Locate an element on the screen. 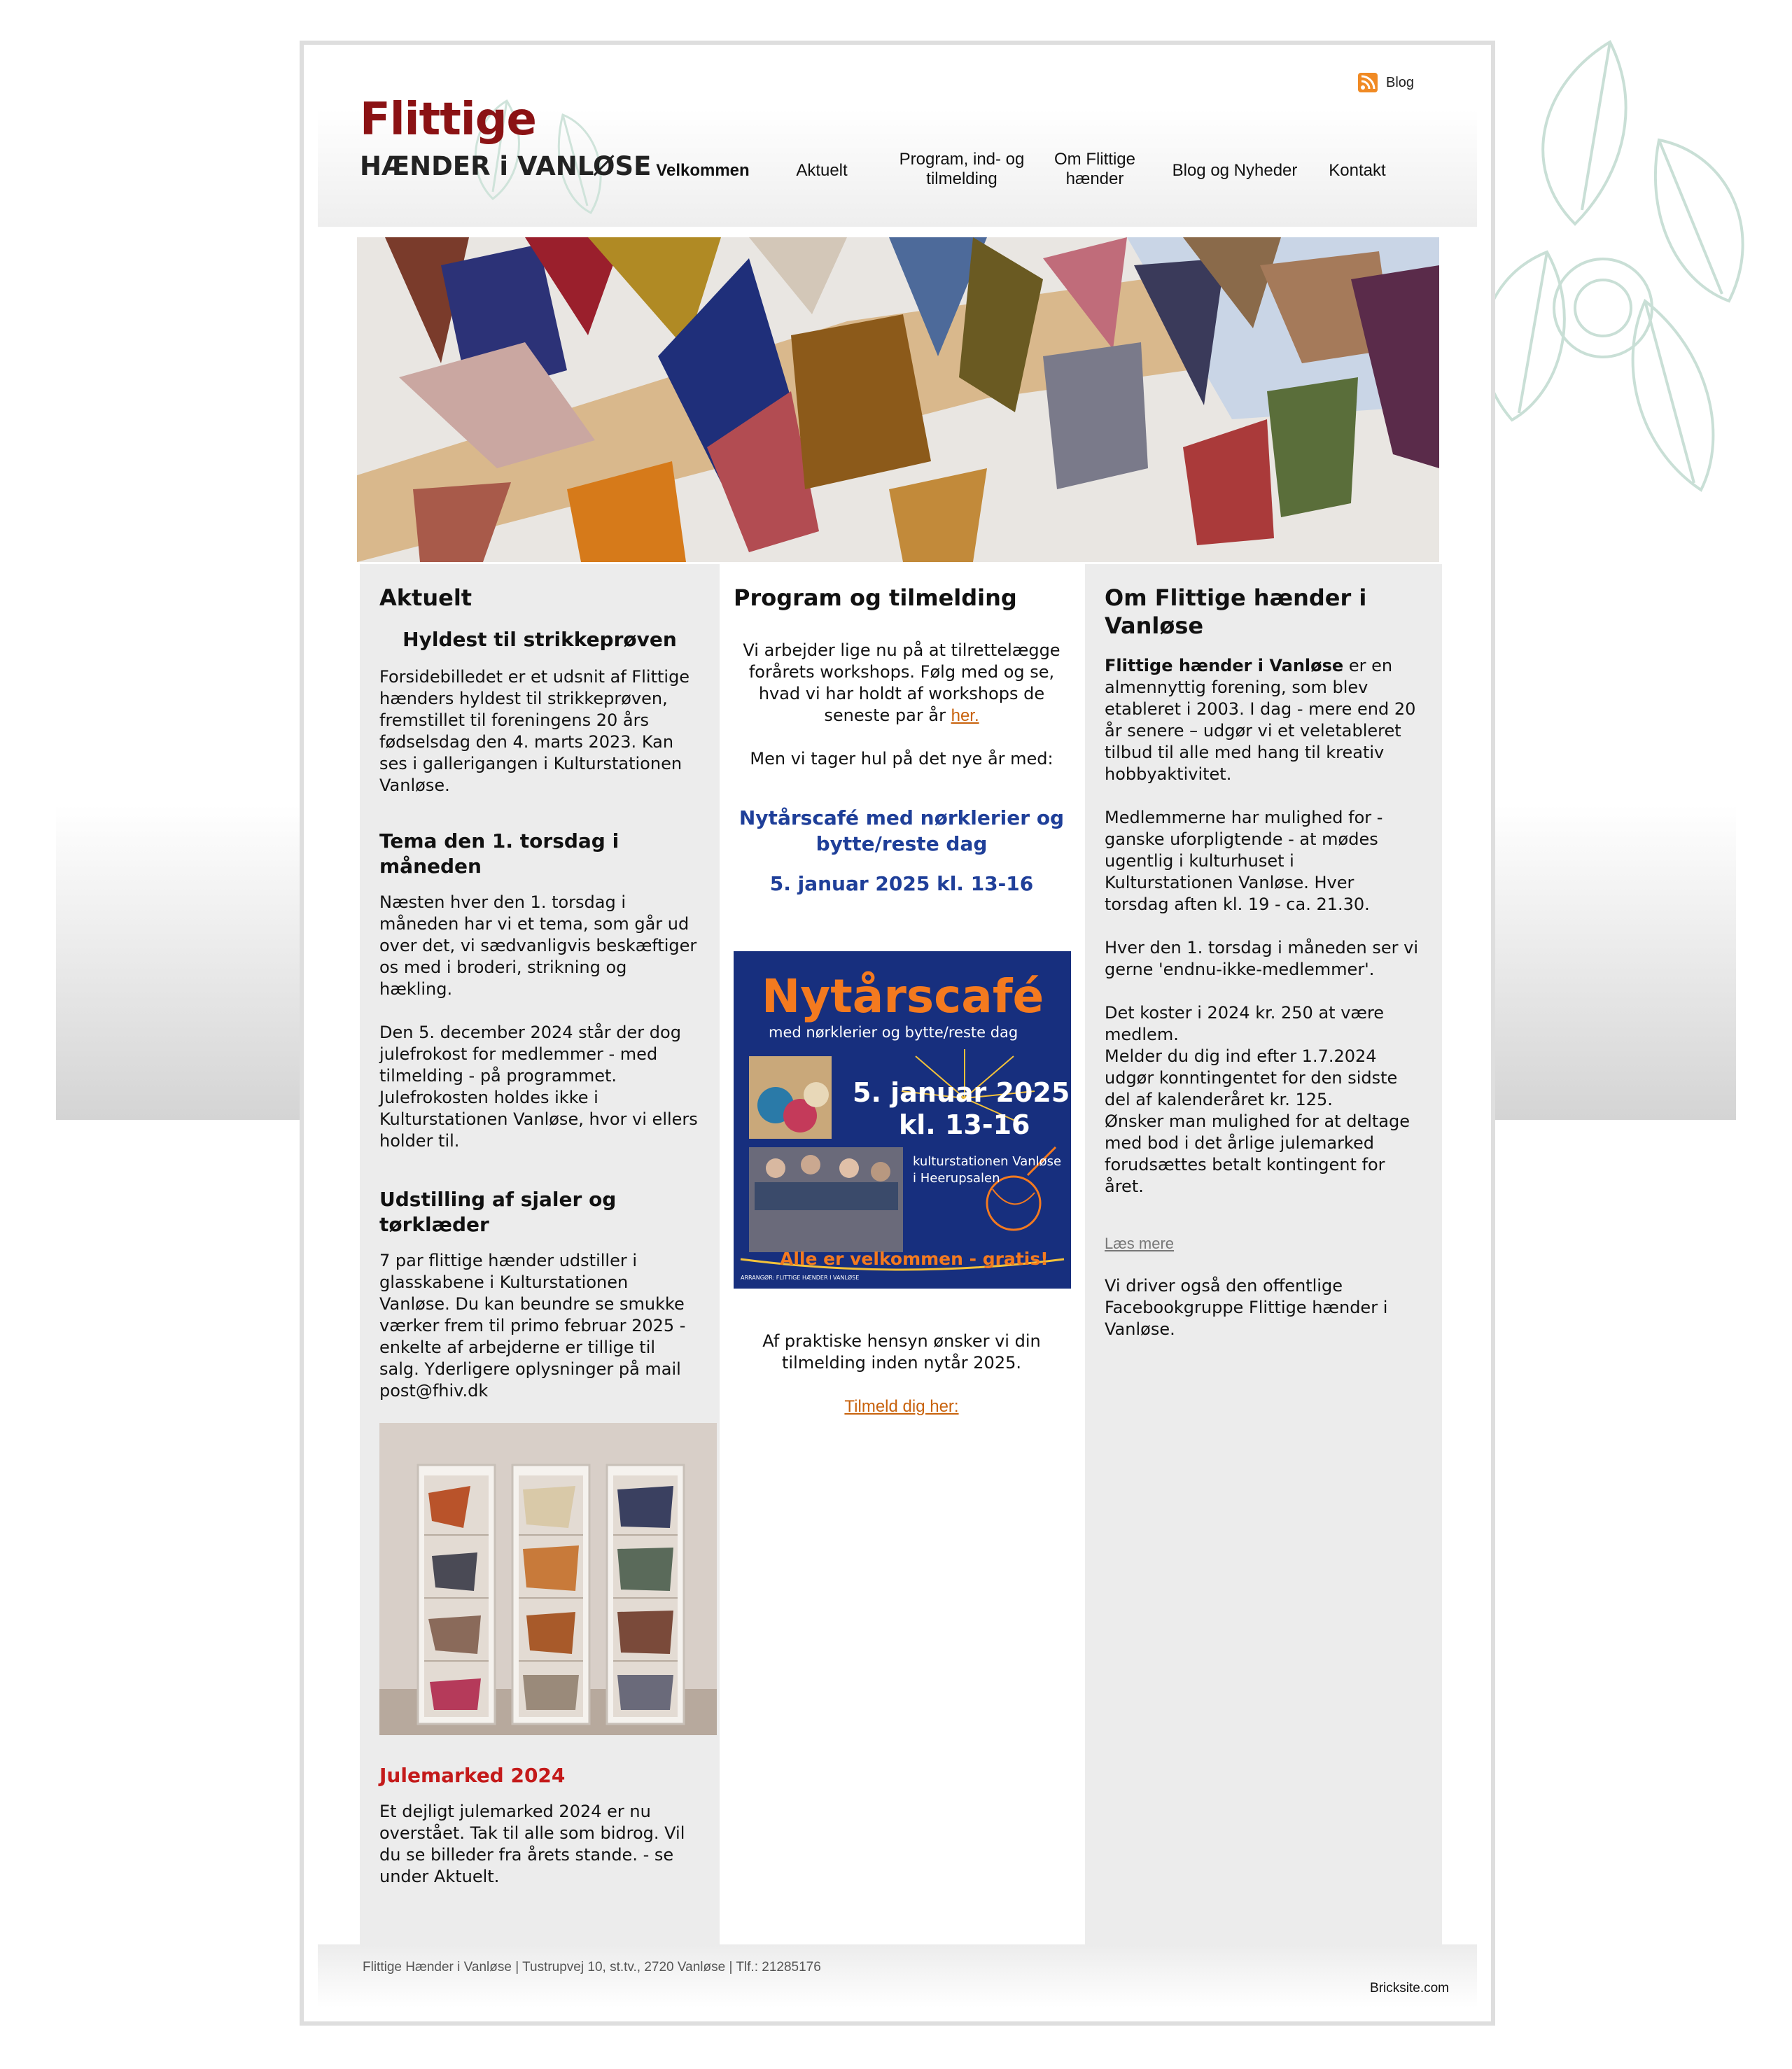 The image size is (1792, 2069). hyldest-title: Hyldest til strikkeprøven is located at coordinates (539, 639).